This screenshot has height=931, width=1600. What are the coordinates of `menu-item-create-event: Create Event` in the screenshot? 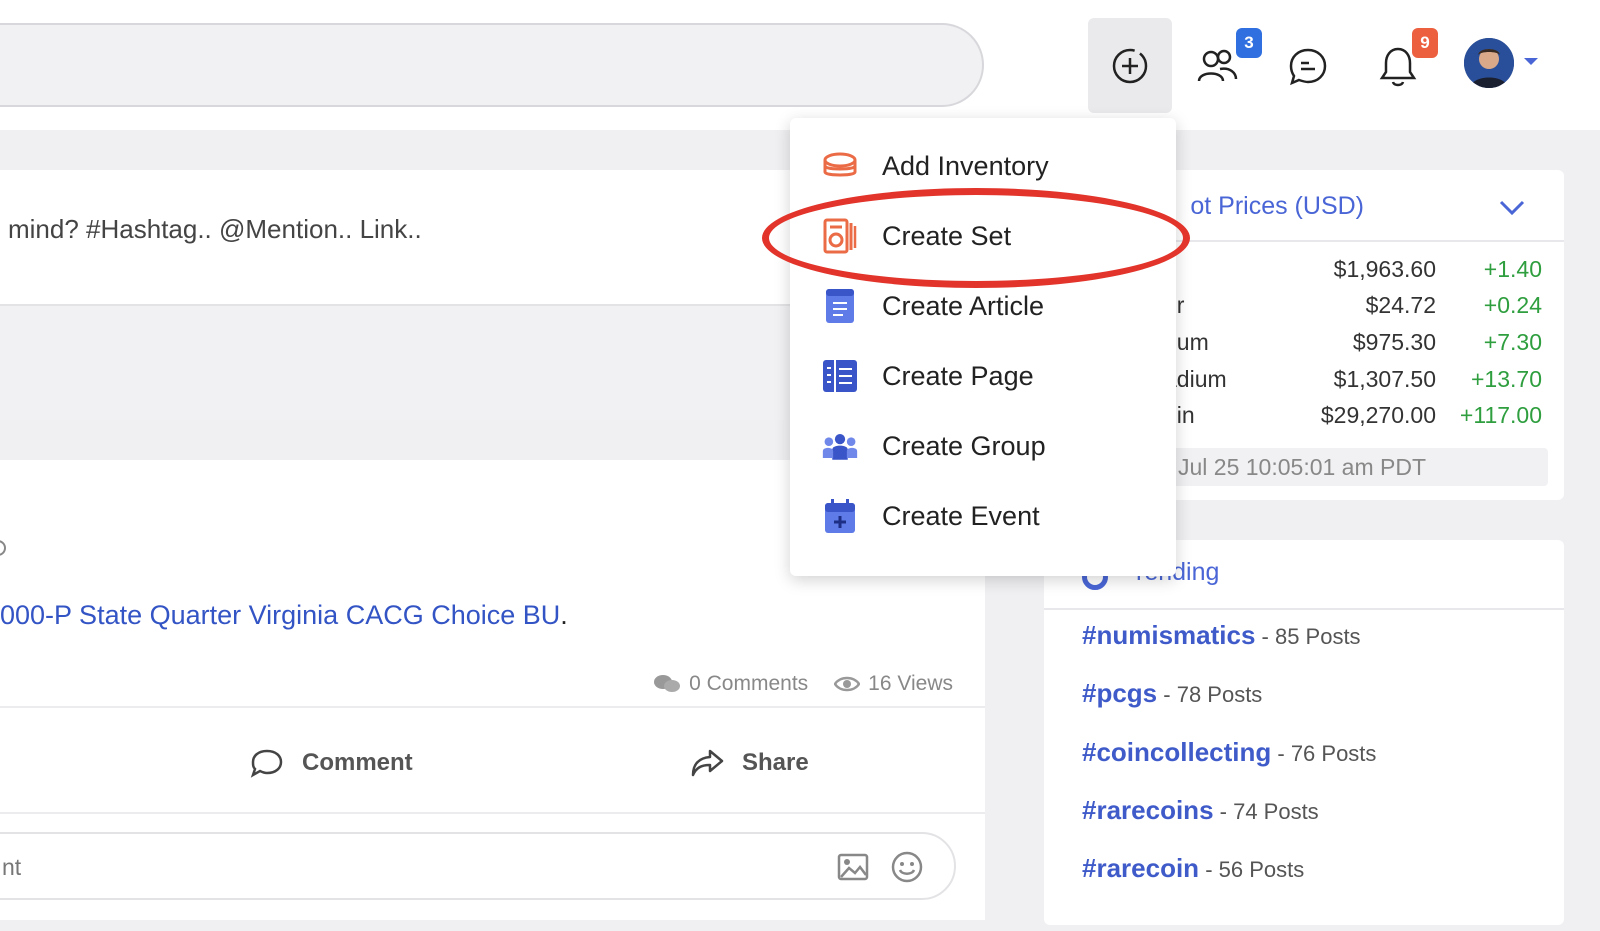 It's located at (983, 516).